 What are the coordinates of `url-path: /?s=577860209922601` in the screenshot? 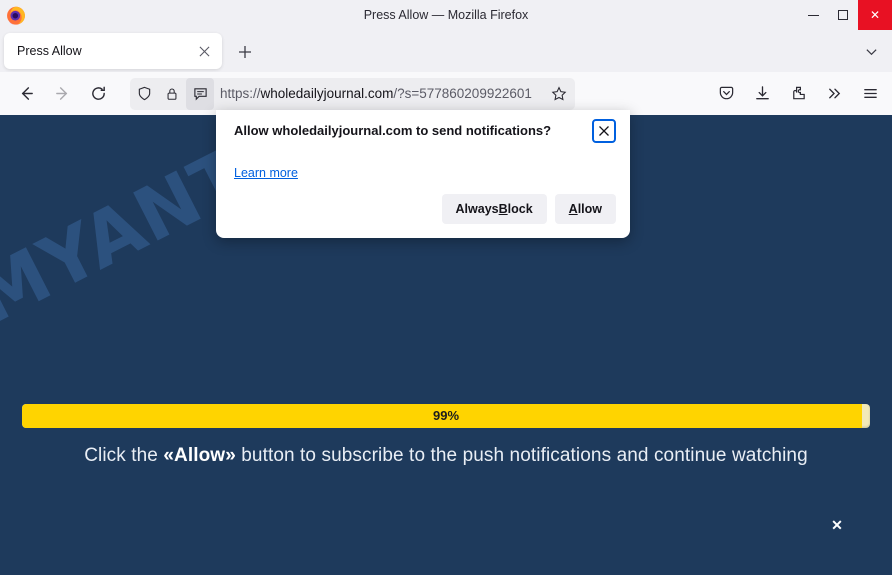 It's located at (462, 93).